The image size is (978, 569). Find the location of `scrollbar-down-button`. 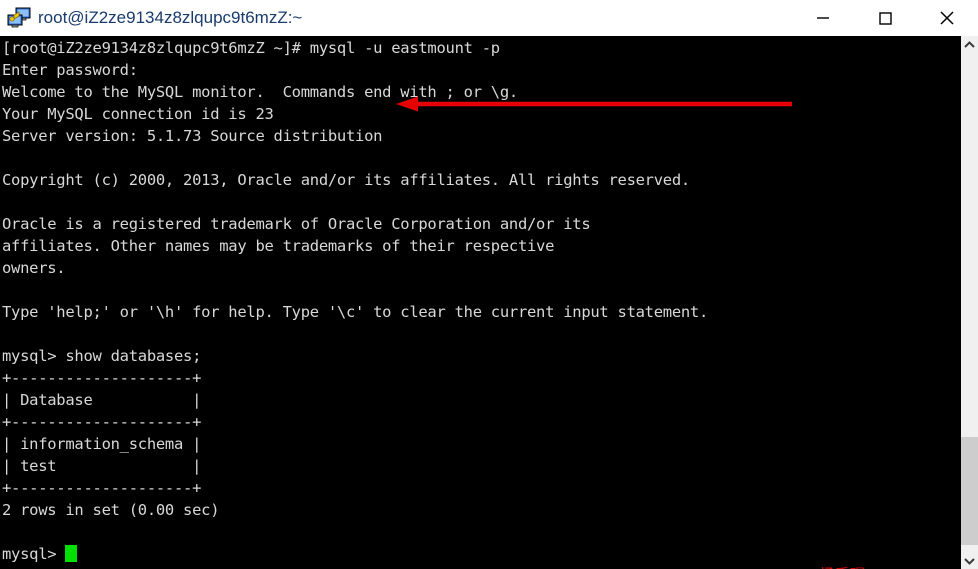

scrollbar-down-button is located at coordinates (969, 560).